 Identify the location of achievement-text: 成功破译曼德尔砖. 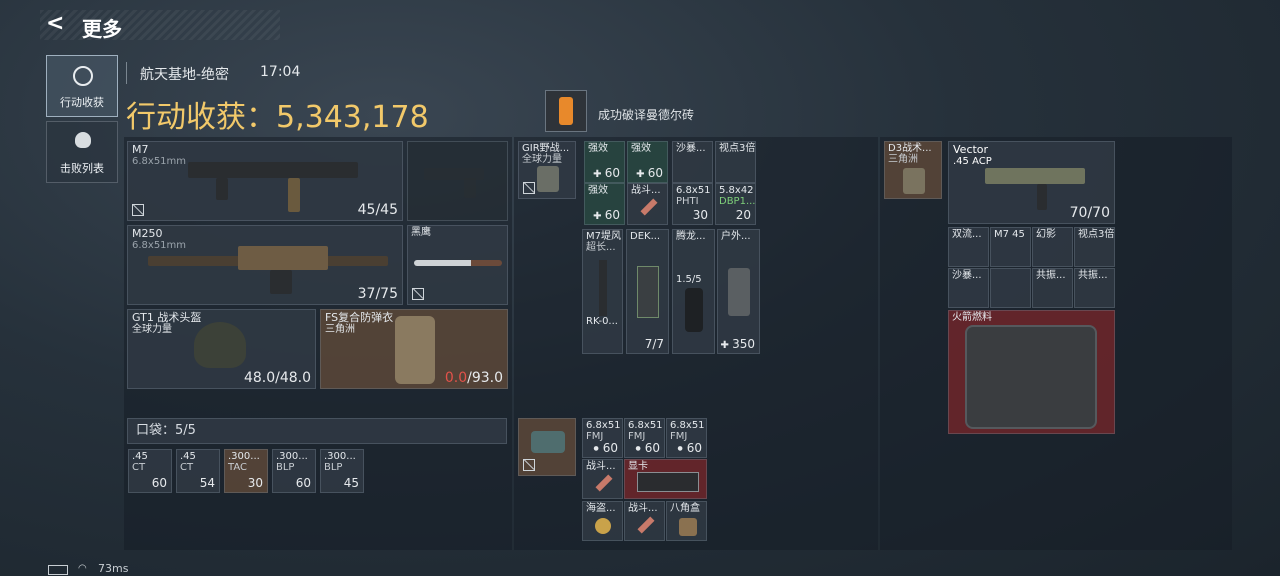
(646, 115).